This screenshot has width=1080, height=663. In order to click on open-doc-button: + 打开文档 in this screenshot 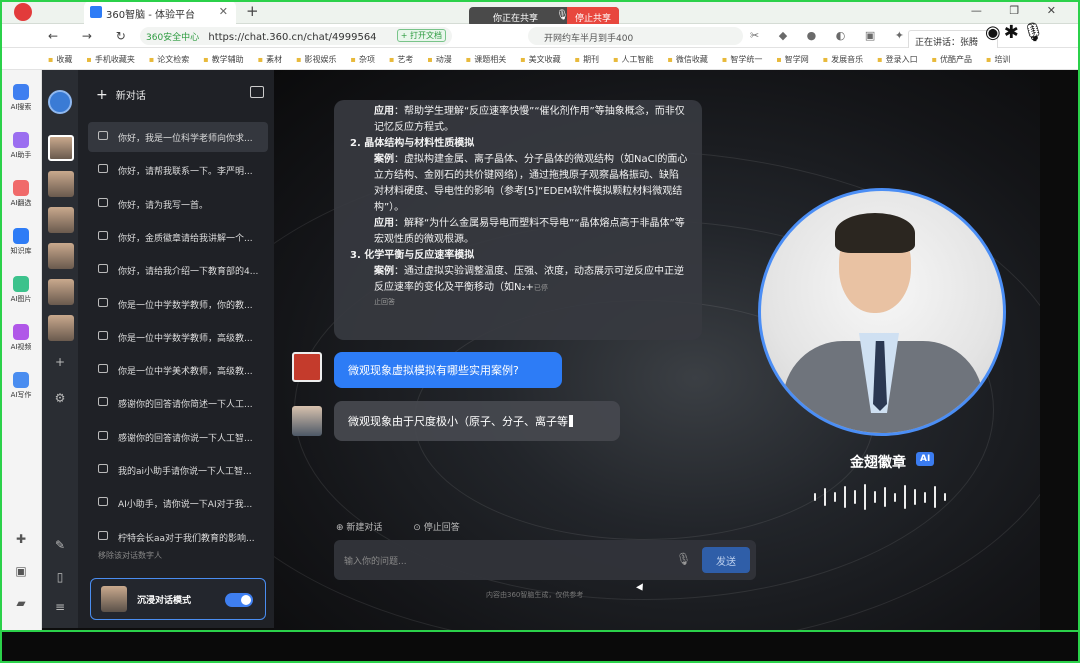, I will do `click(421, 35)`.